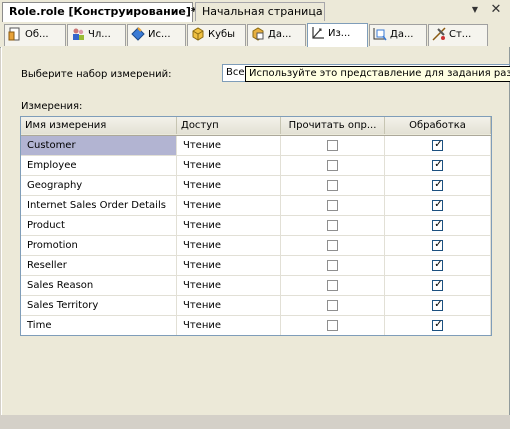 This screenshot has height=429, width=510. Describe the element at coordinates (96, 74) in the screenshot. I see `dimension-set-label: Выберите набор измерений:` at that location.